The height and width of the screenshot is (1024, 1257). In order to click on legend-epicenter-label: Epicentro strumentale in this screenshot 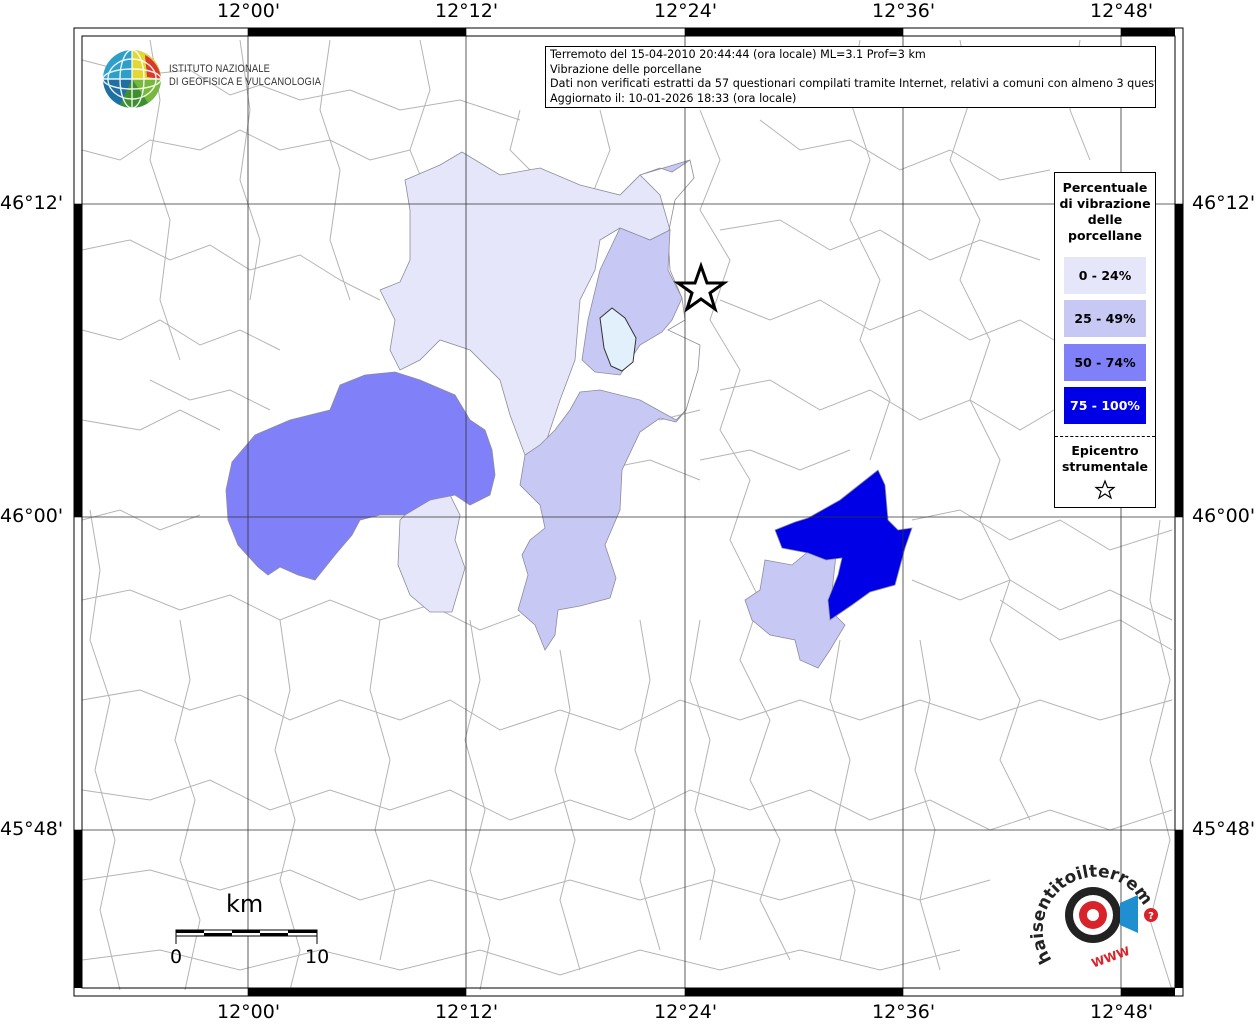, I will do `click(1105, 459)`.